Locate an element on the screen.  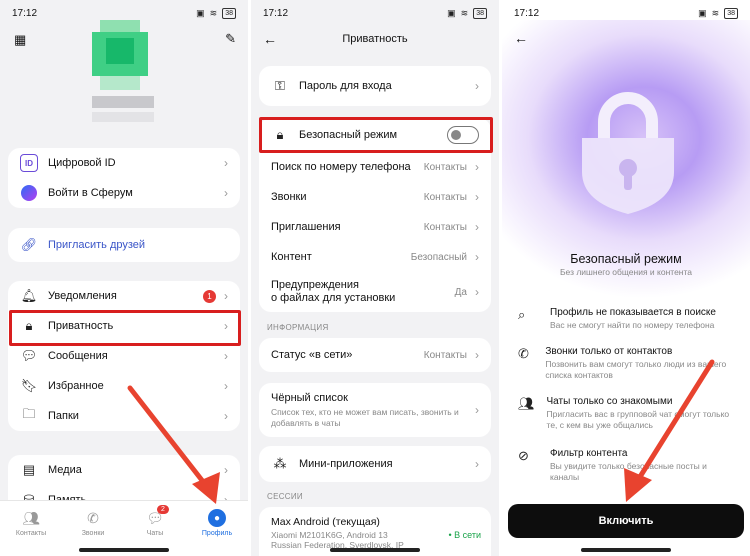
safe-mode-subtitle: Без лишнего общения и контента is located at coordinates (626, 272).